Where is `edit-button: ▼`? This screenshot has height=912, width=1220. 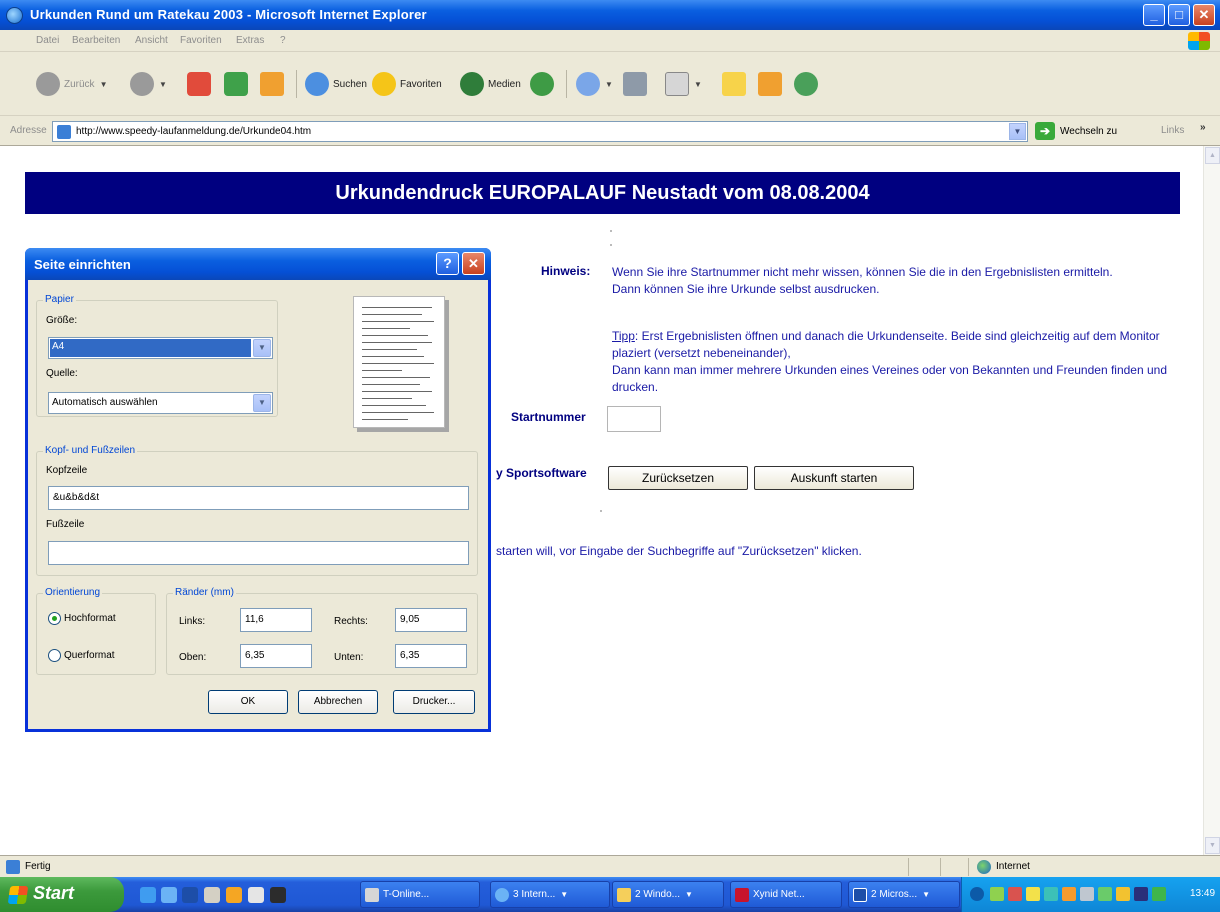 edit-button: ▼ is located at coordinates (683, 84).